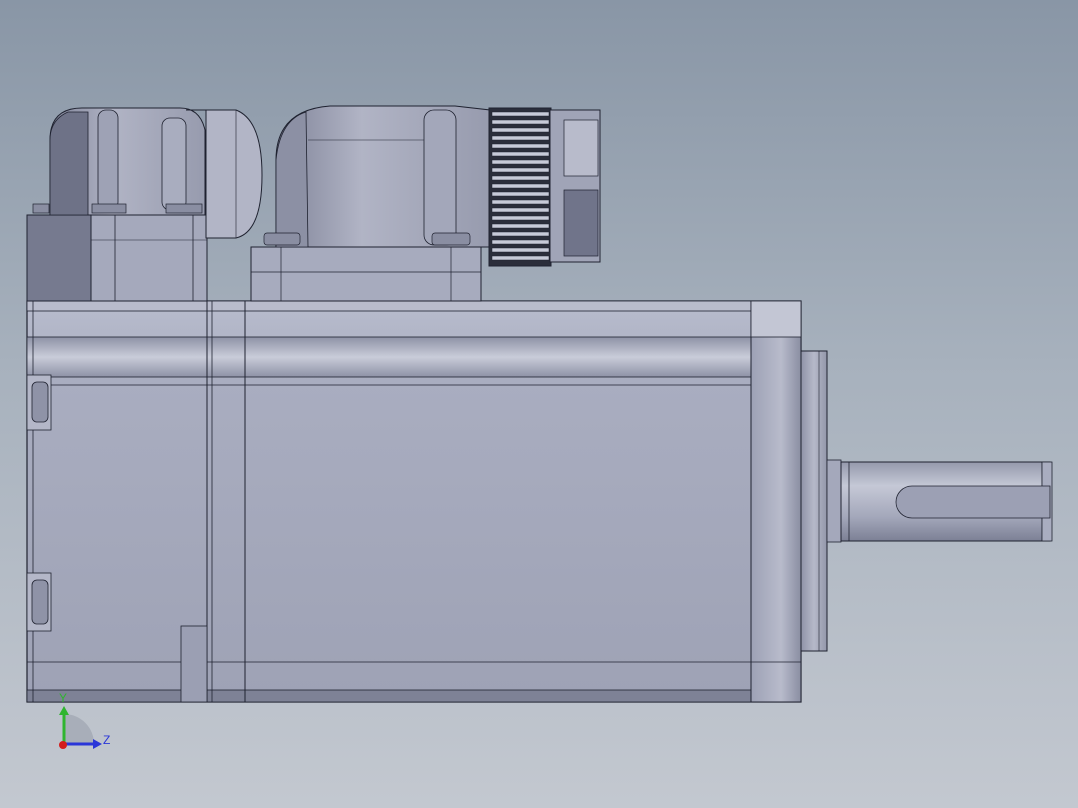  What do you see at coordinates (106, 740) in the screenshot?
I see `z-axis-label: Z` at bounding box center [106, 740].